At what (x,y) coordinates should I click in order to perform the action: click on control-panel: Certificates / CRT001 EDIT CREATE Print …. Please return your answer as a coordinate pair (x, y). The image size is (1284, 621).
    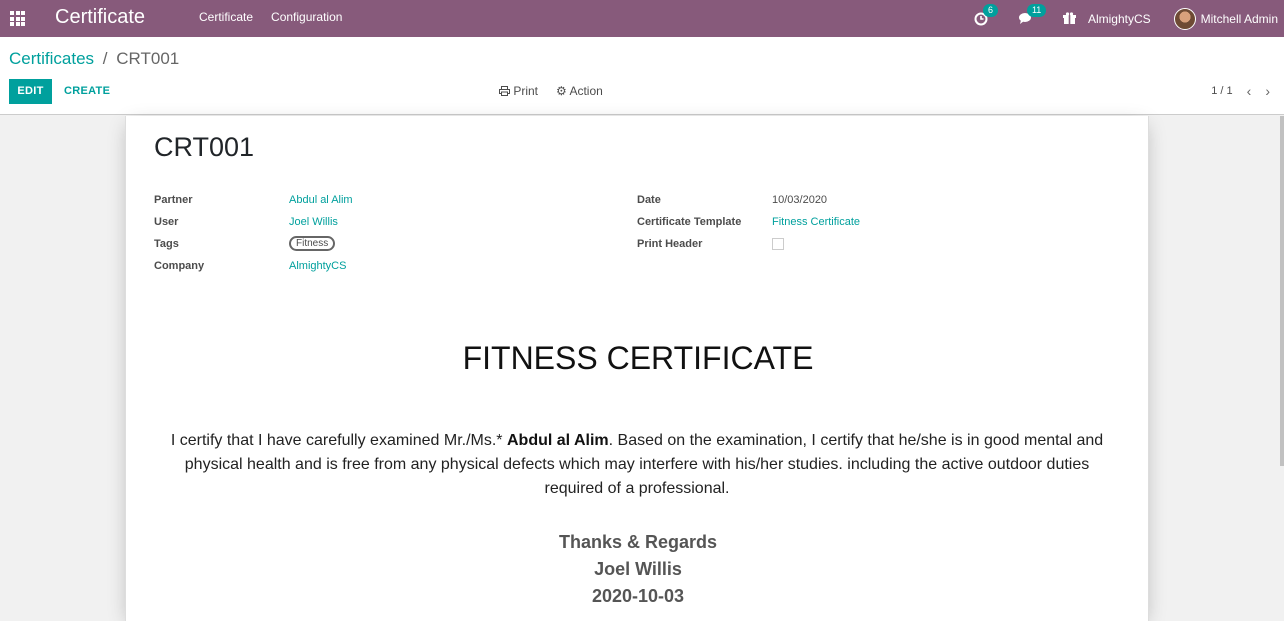
    Looking at the image, I should click on (642, 76).